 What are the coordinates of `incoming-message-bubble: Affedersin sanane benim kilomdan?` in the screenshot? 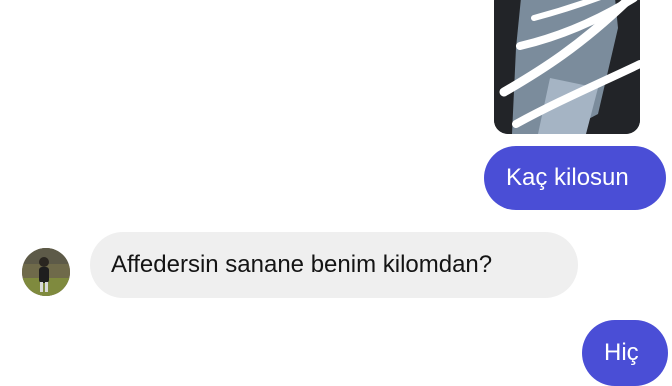 It's located at (334, 265).